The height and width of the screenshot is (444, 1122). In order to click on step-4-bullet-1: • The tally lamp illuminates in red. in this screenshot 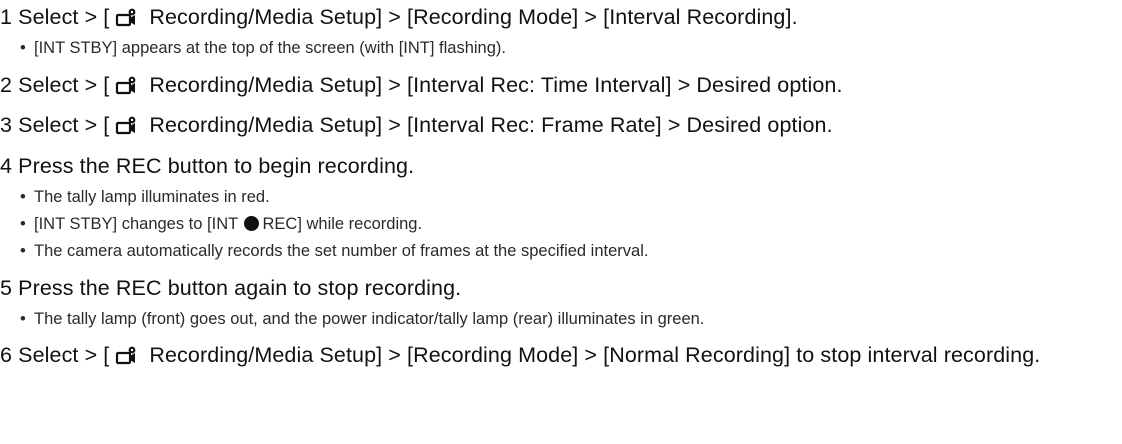, I will do `click(145, 197)`.